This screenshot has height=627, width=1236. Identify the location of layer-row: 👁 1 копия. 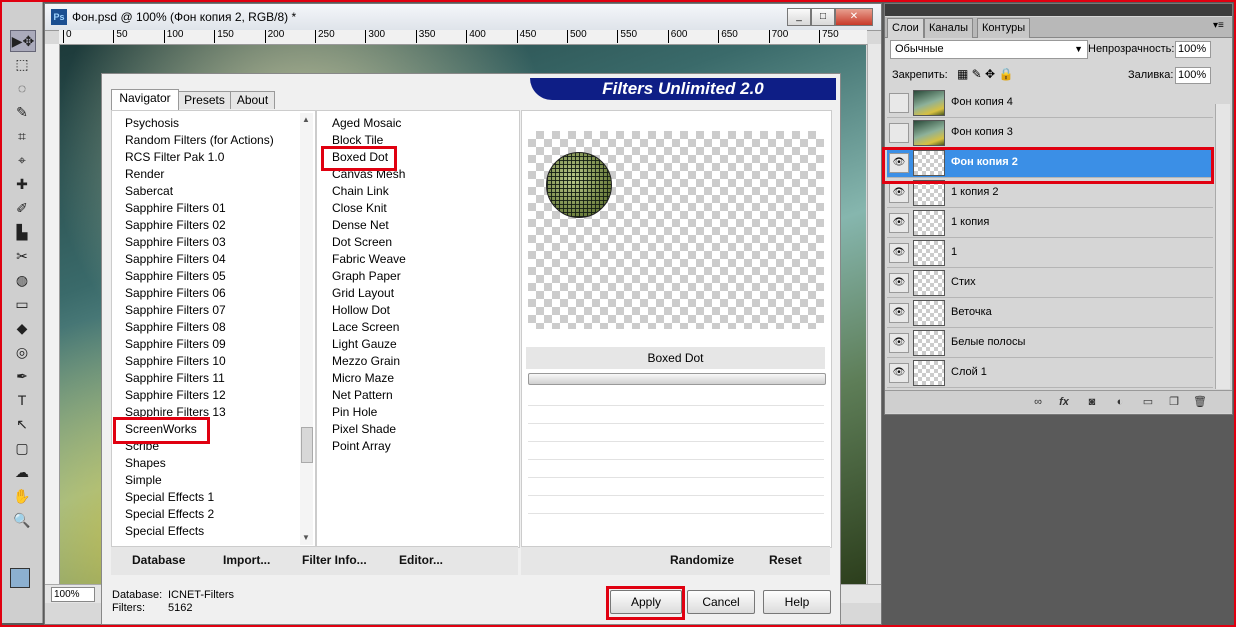
(1050, 223).